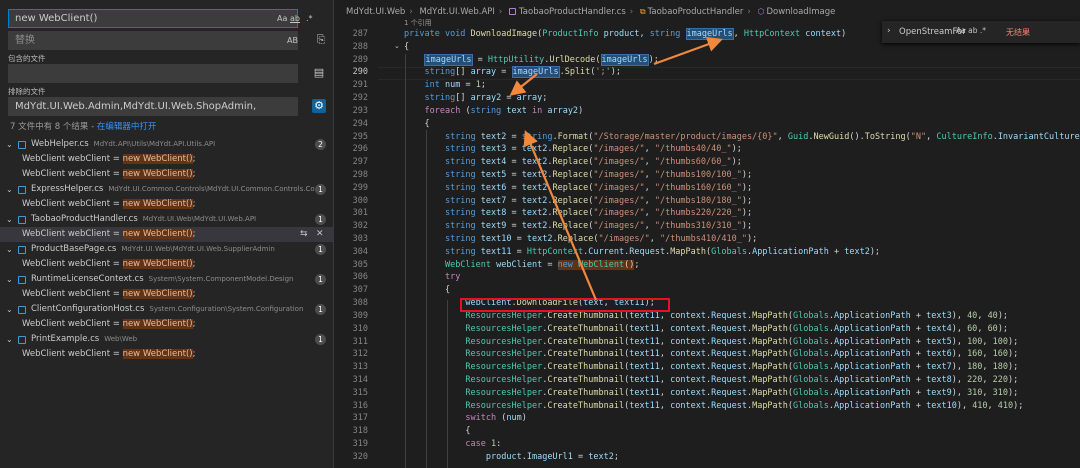 This screenshot has width=1080, height=468. I want to click on code-token: ), so click(581, 110).